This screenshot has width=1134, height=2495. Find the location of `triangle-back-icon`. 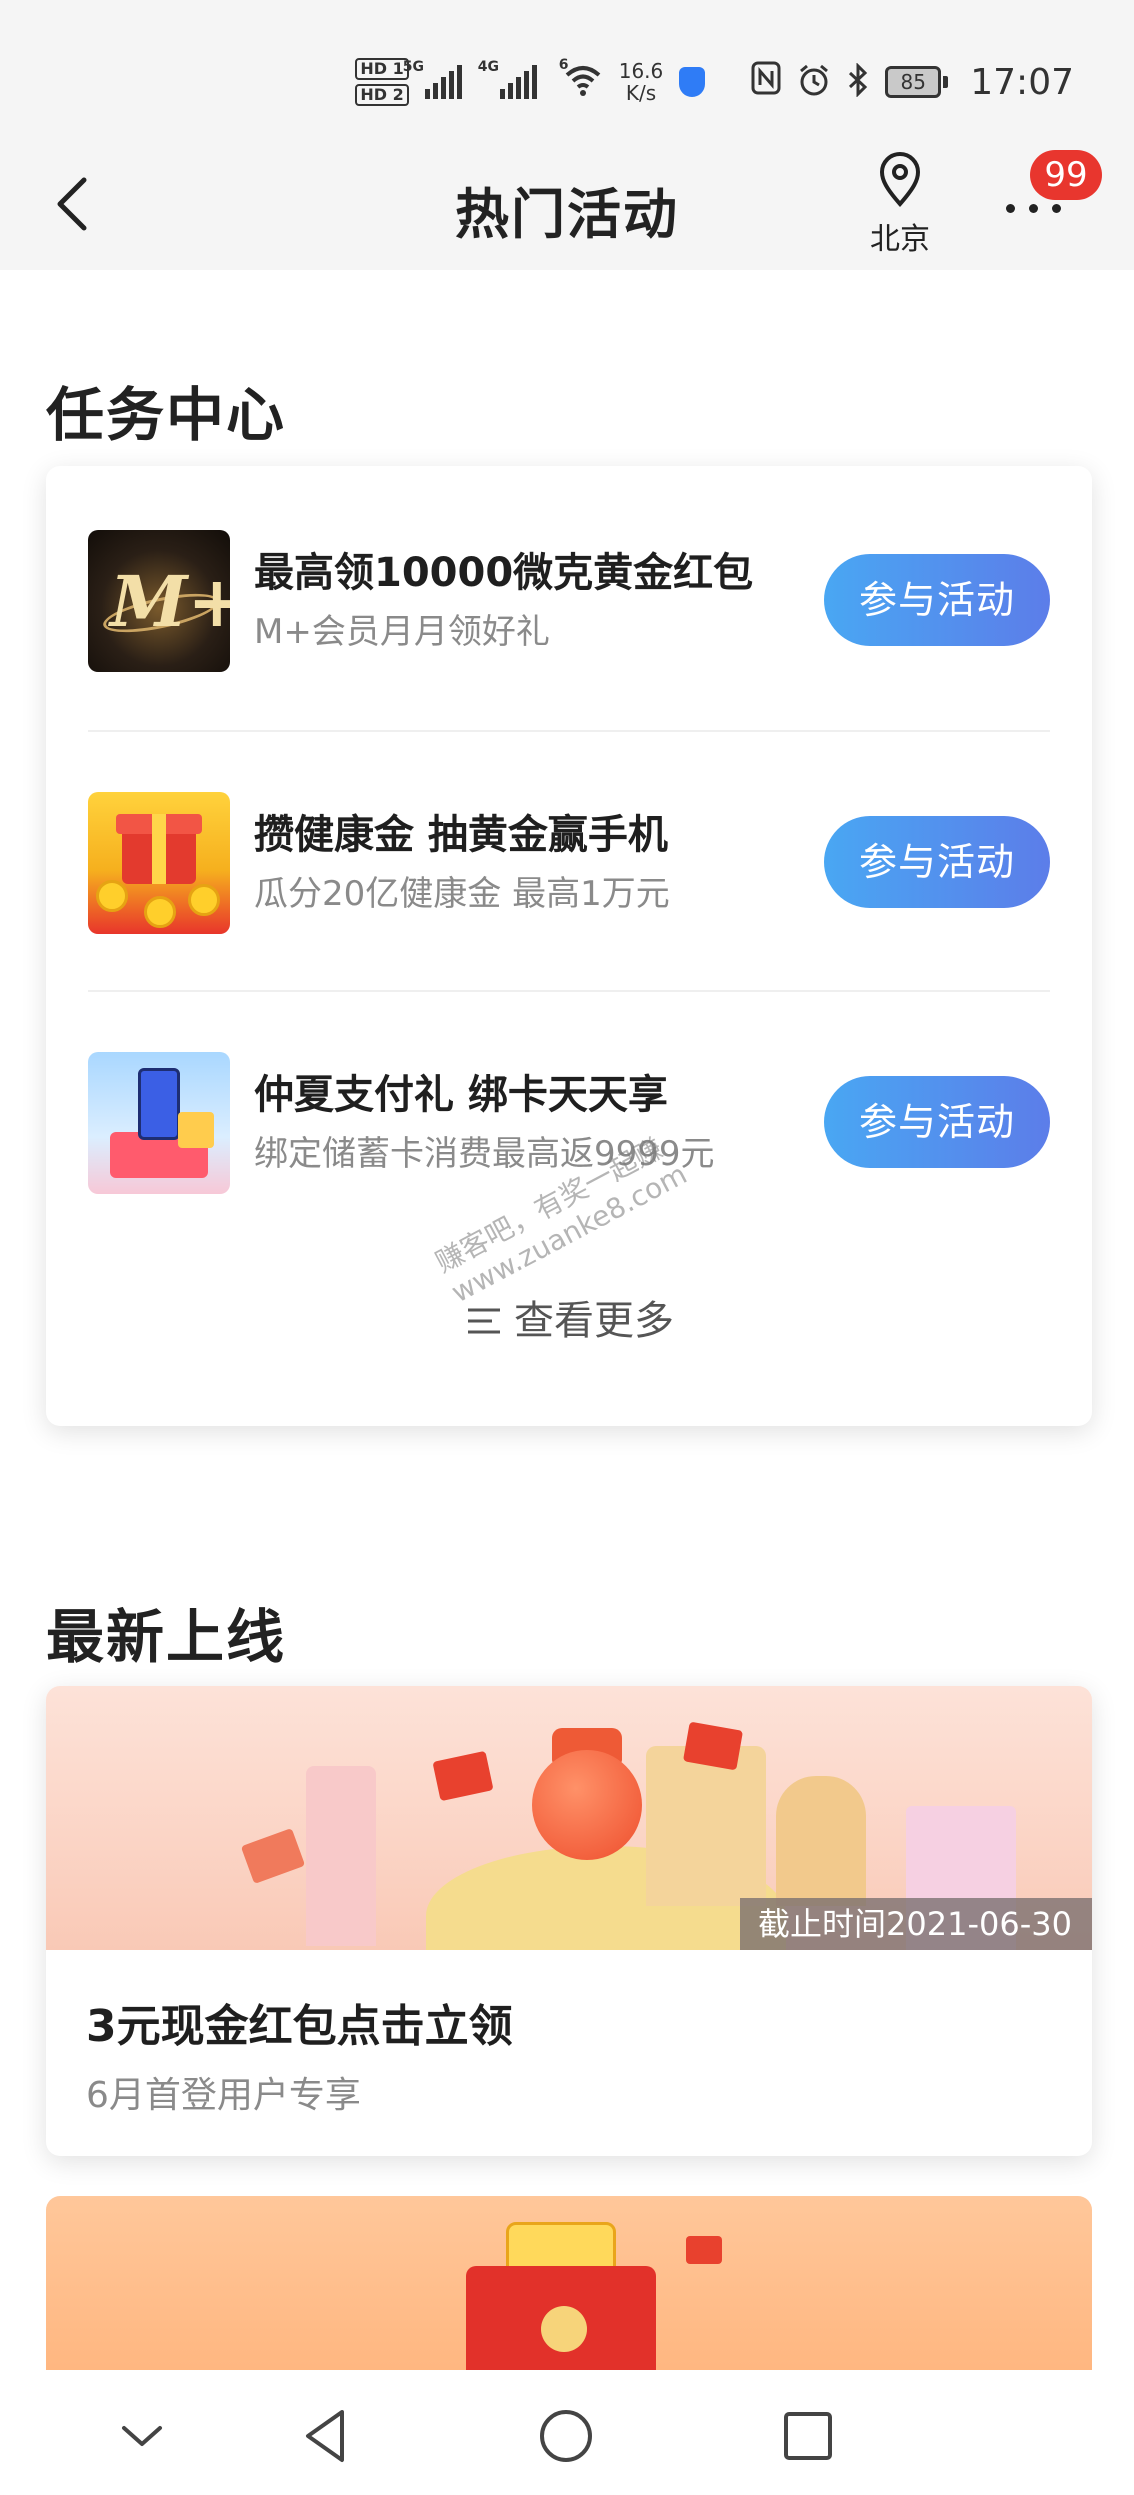

triangle-back-icon is located at coordinates (325, 2436).